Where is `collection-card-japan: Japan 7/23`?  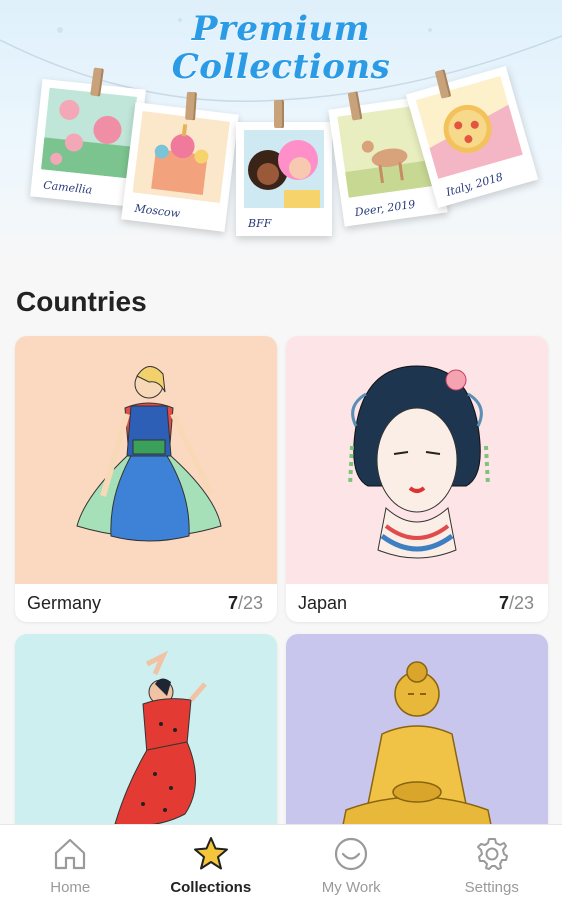 collection-card-japan: Japan 7/23 is located at coordinates (417, 479).